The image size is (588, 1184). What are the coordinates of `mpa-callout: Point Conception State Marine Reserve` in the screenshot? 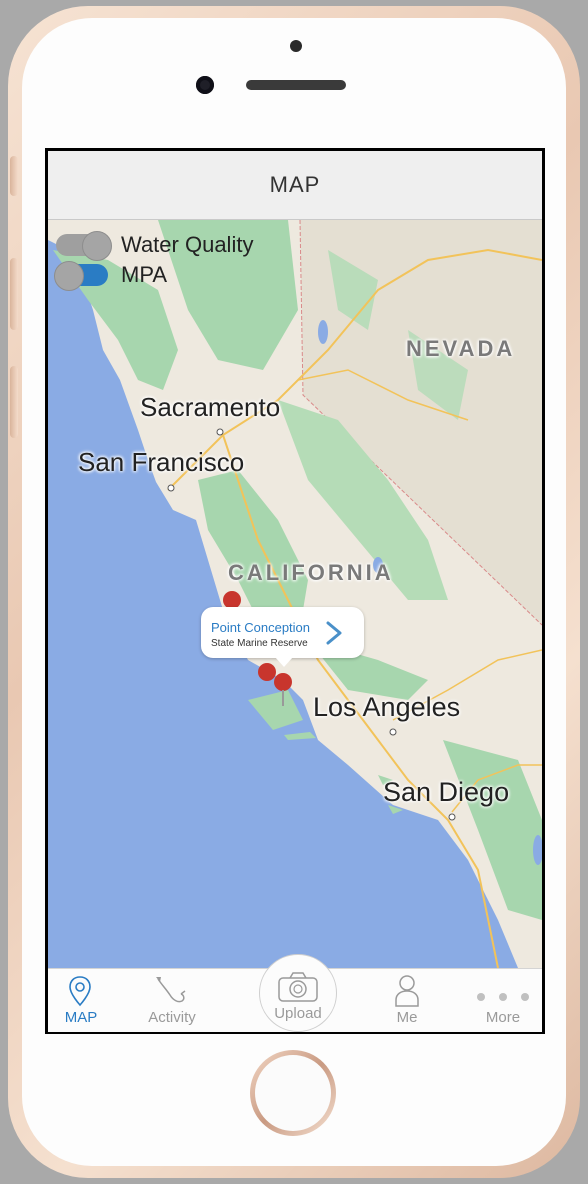 It's located at (282, 637).